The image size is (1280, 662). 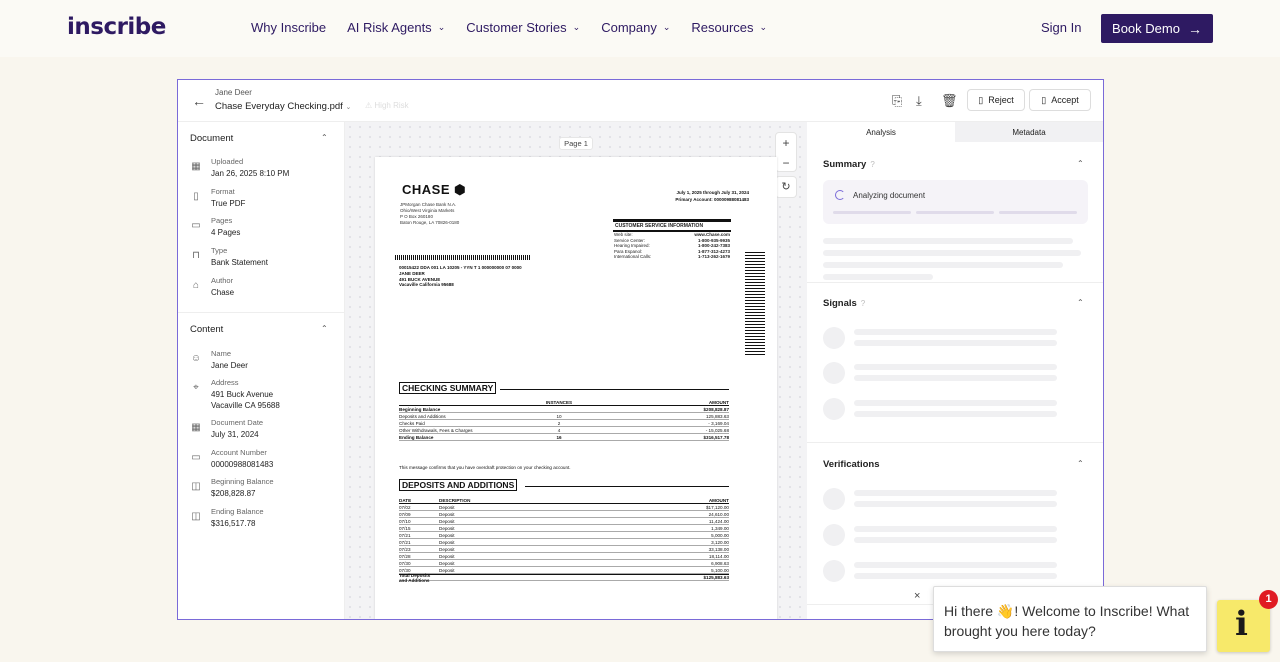 What do you see at coordinates (233, 523) in the screenshot?
I see `field-value: $316,517.78` at bounding box center [233, 523].